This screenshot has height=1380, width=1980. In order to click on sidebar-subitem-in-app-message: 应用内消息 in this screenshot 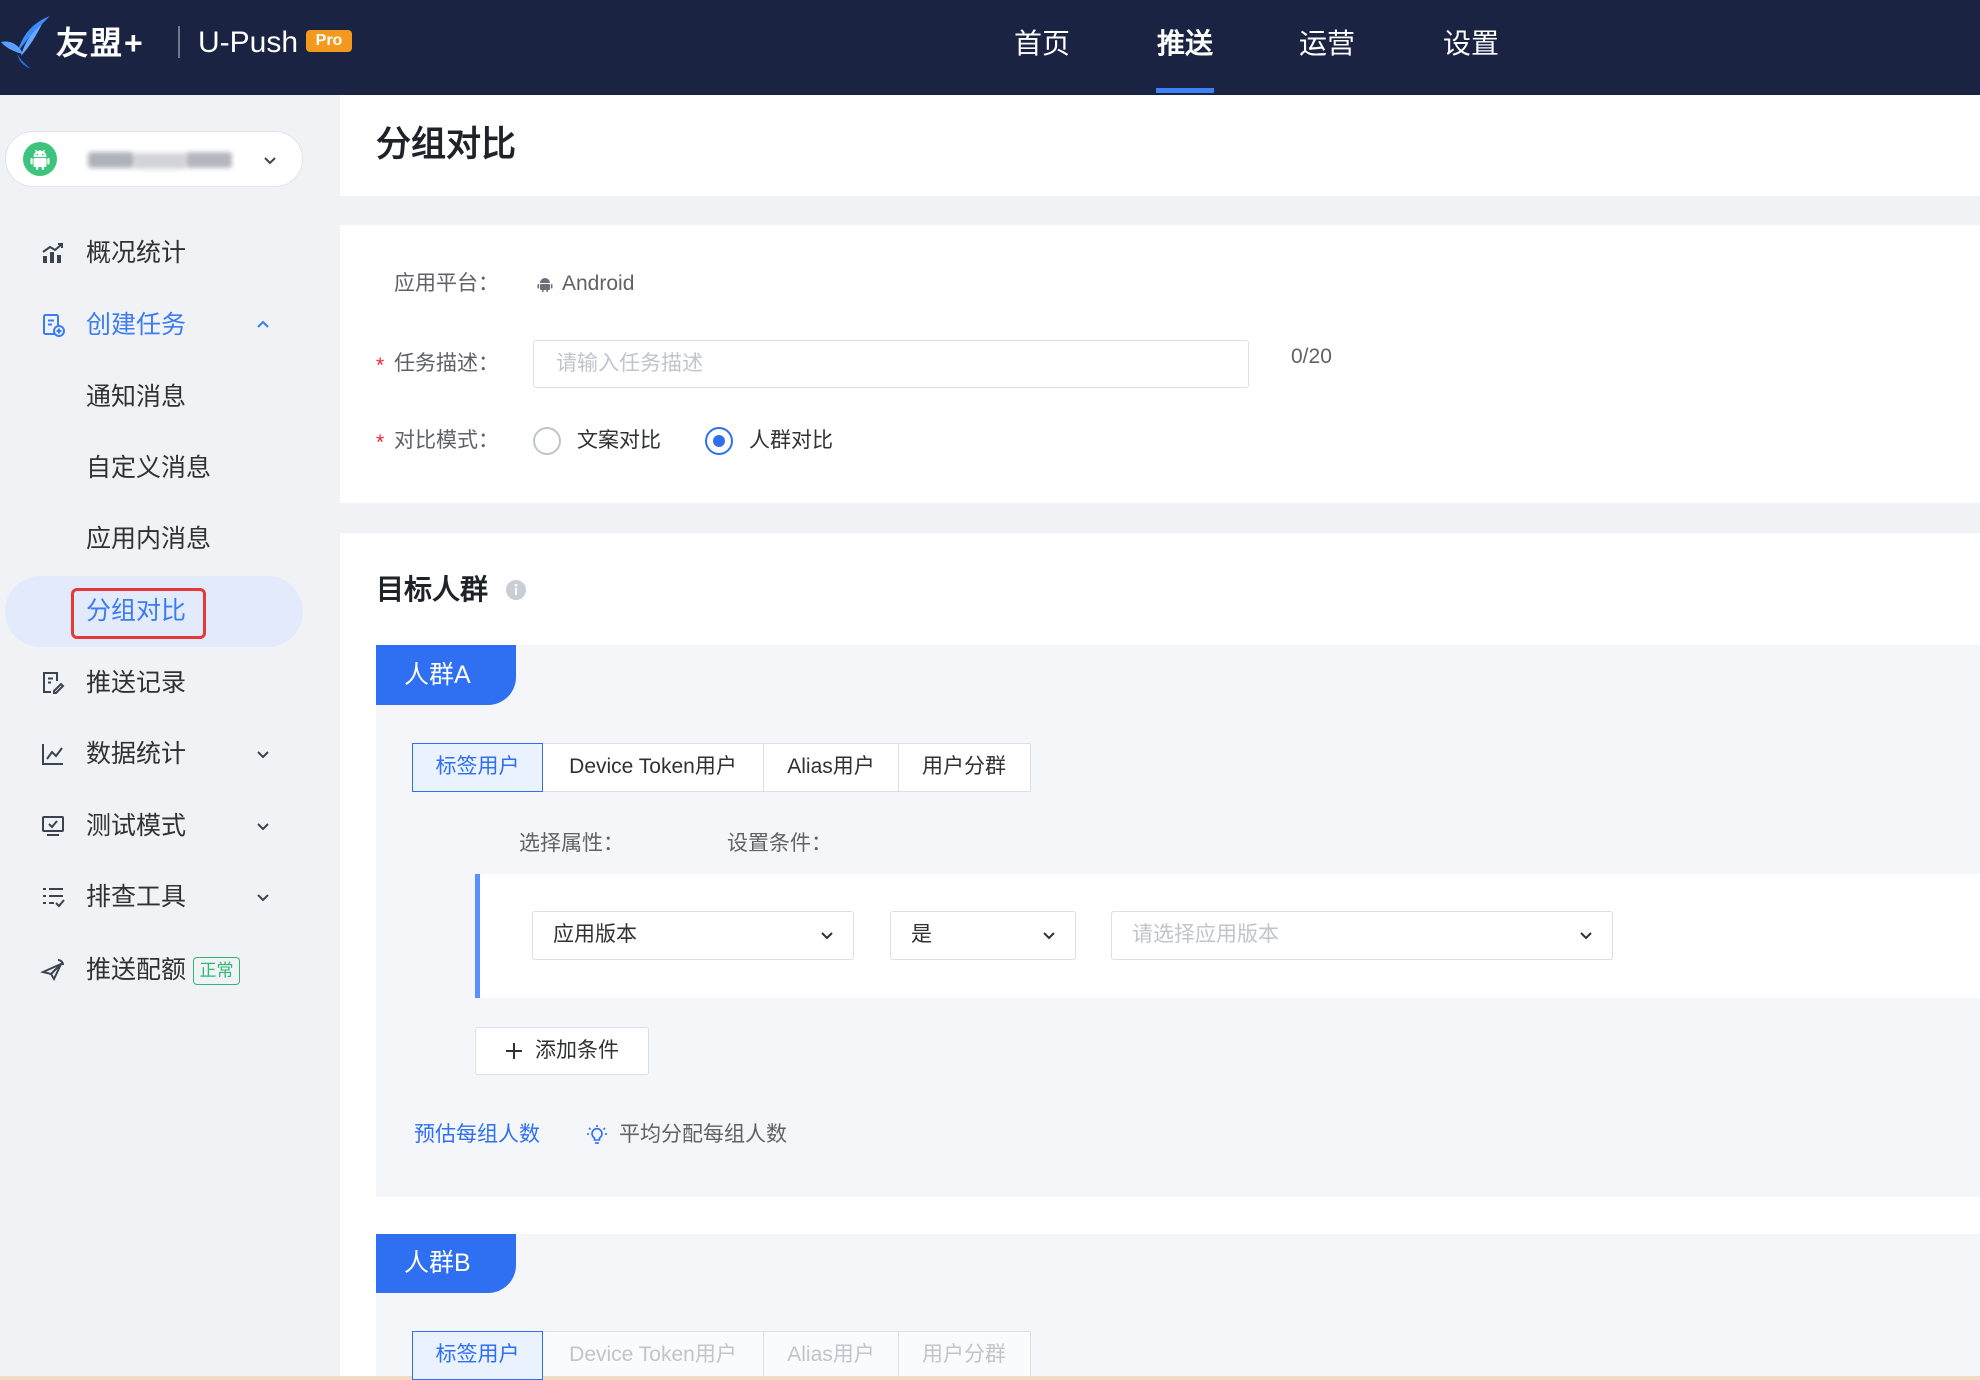, I will do `click(170, 539)`.